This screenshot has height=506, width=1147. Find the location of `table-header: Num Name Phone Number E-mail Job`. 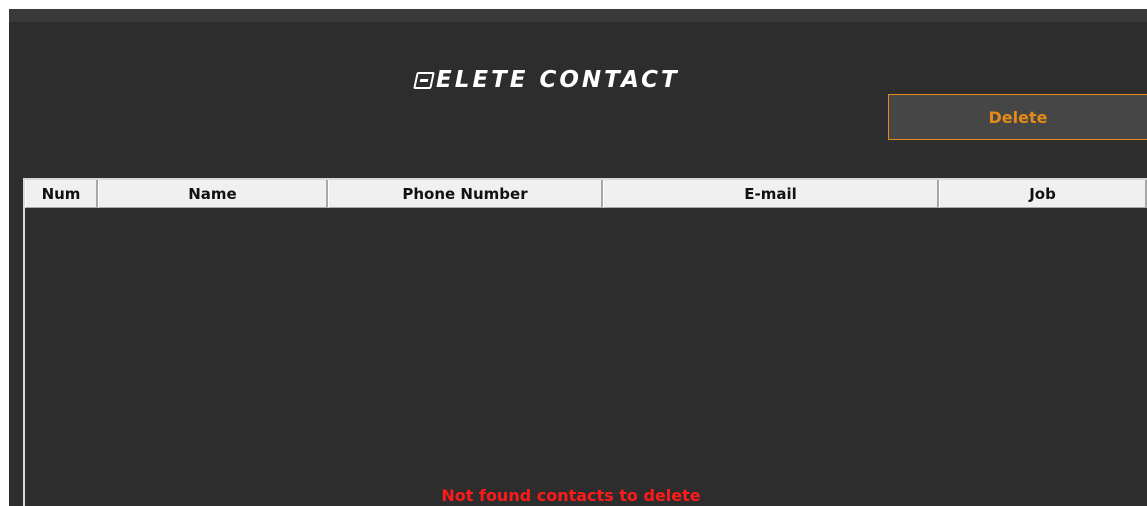

table-header: Num Name Phone Number E-mail Job is located at coordinates (586, 194).